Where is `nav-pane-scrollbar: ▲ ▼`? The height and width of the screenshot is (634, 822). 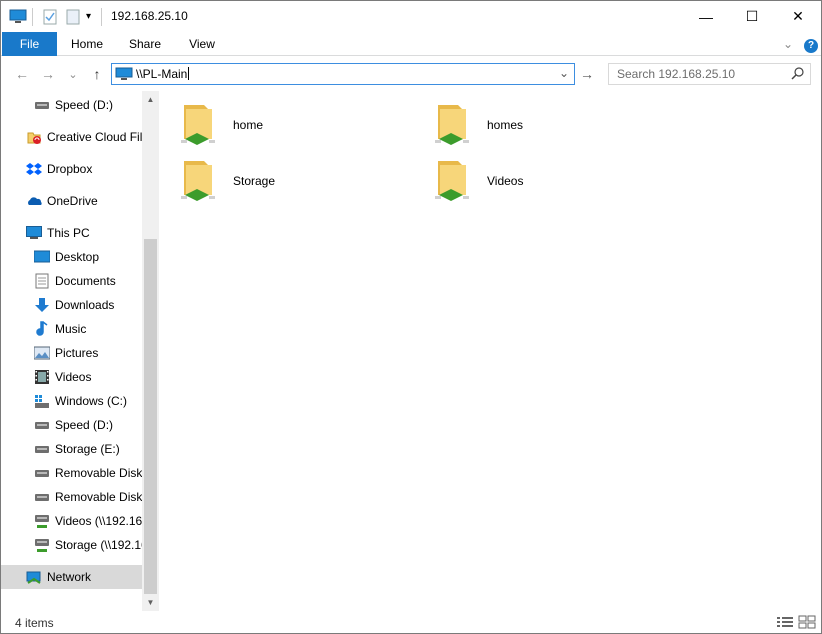 nav-pane-scrollbar: ▲ ▼ is located at coordinates (150, 351).